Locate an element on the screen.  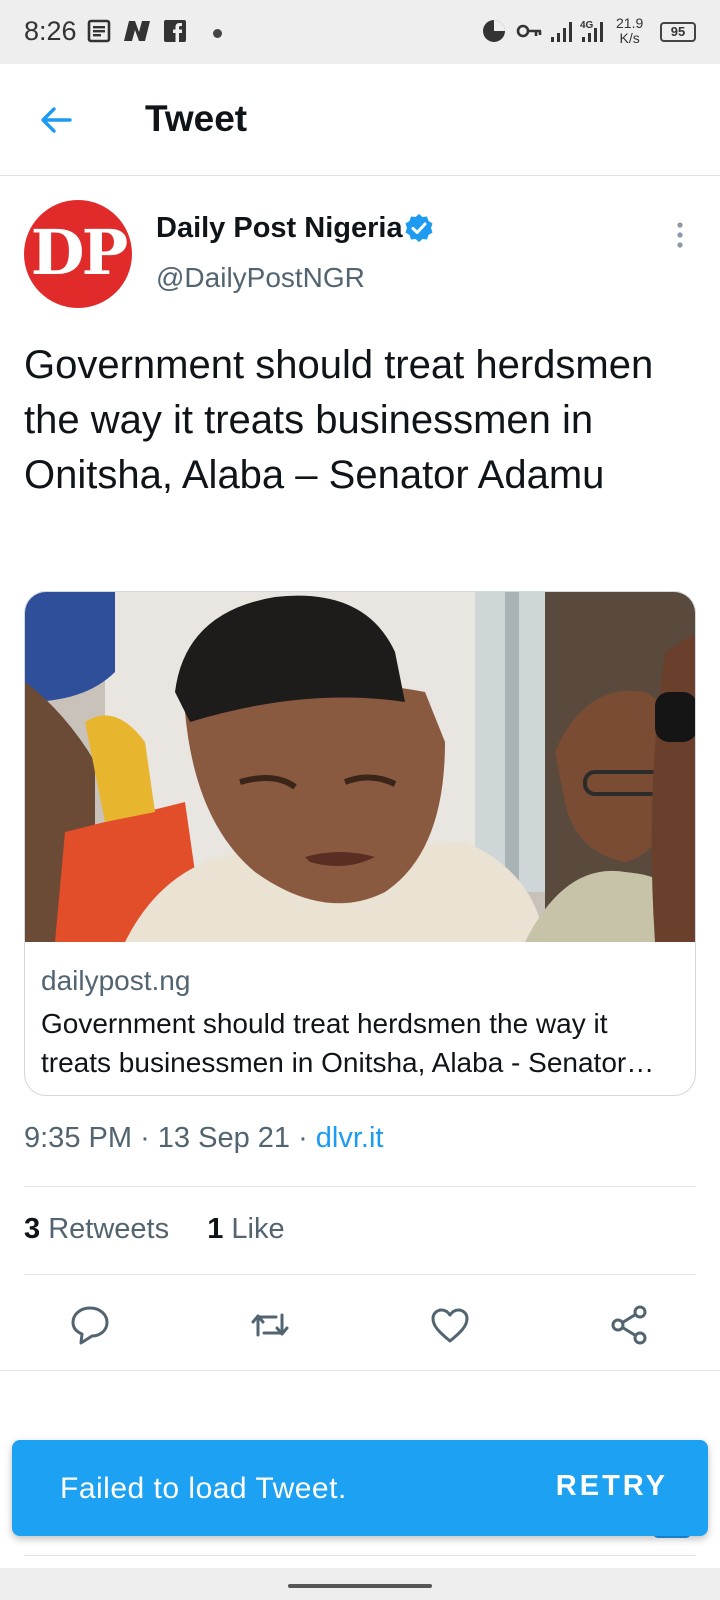
retweets-label: Retweets is located at coordinates (109, 1229).